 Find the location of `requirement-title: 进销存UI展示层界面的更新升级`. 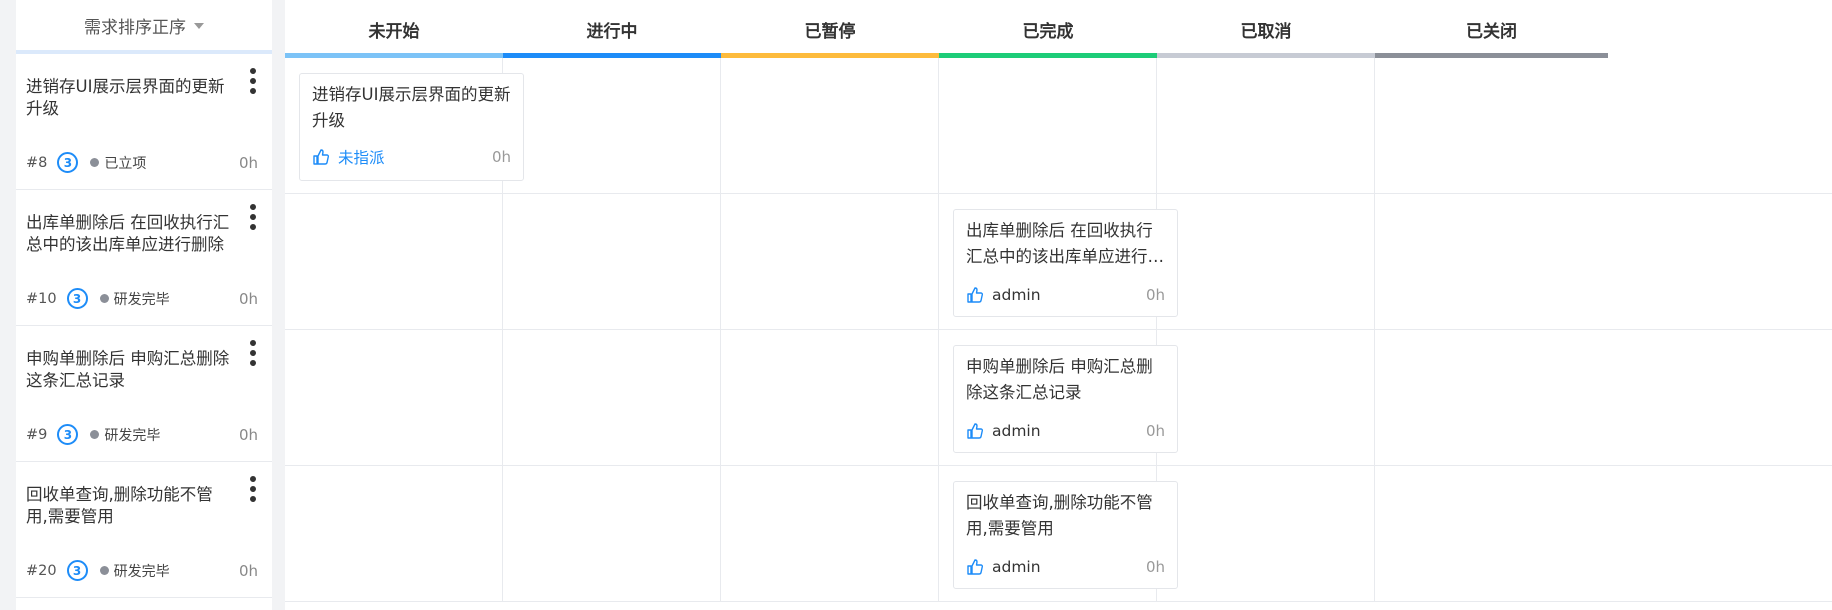

requirement-title: 进销存UI展示层界面的更新升级 is located at coordinates (125, 97).